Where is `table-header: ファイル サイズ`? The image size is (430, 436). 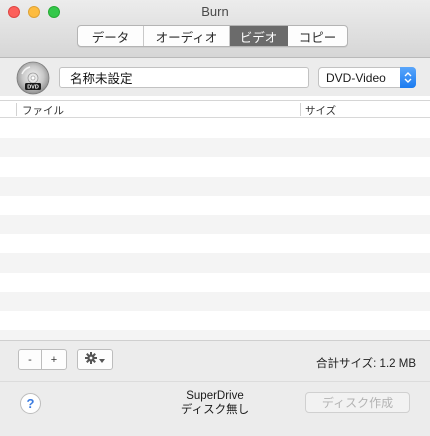 table-header: ファイル サイズ is located at coordinates (215, 109).